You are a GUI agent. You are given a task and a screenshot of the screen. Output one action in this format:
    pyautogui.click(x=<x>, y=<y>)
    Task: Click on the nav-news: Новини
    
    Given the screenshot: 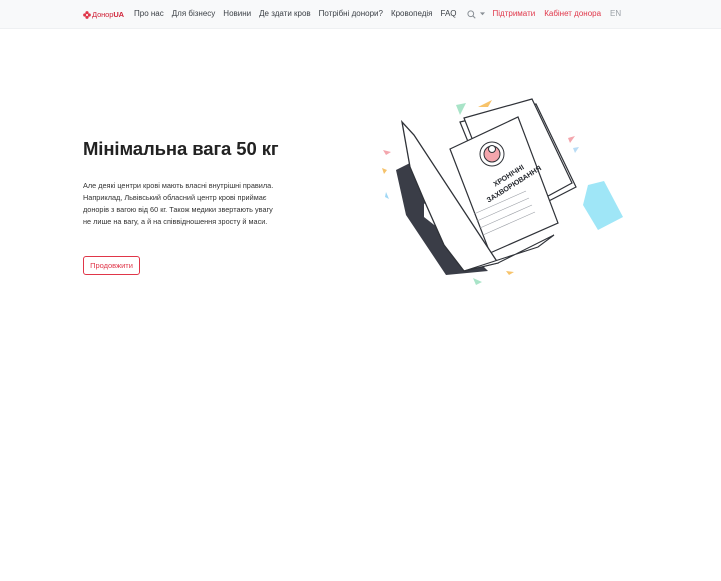 What is the action you would take?
    pyautogui.click(x=237, y=14)
    